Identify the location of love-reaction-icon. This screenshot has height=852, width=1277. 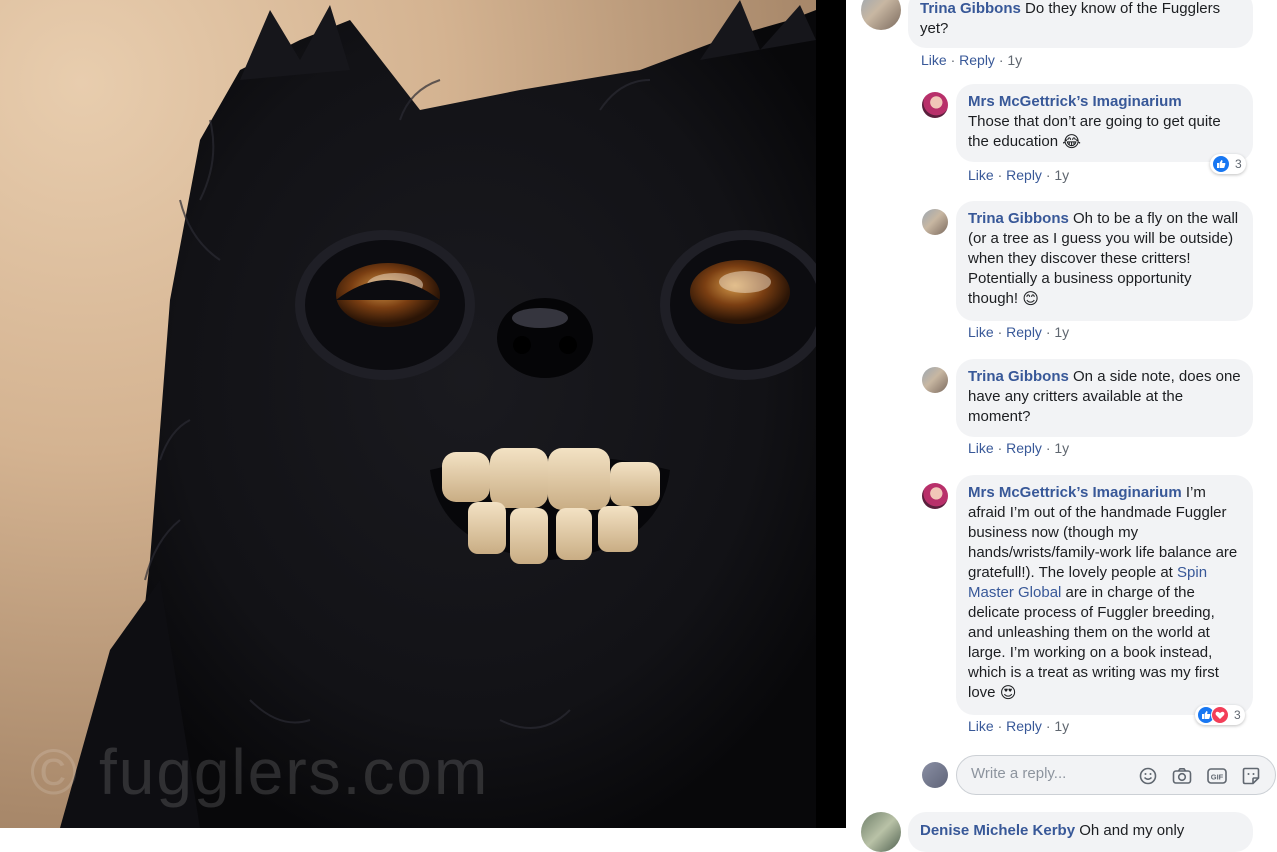
(1220, 715).